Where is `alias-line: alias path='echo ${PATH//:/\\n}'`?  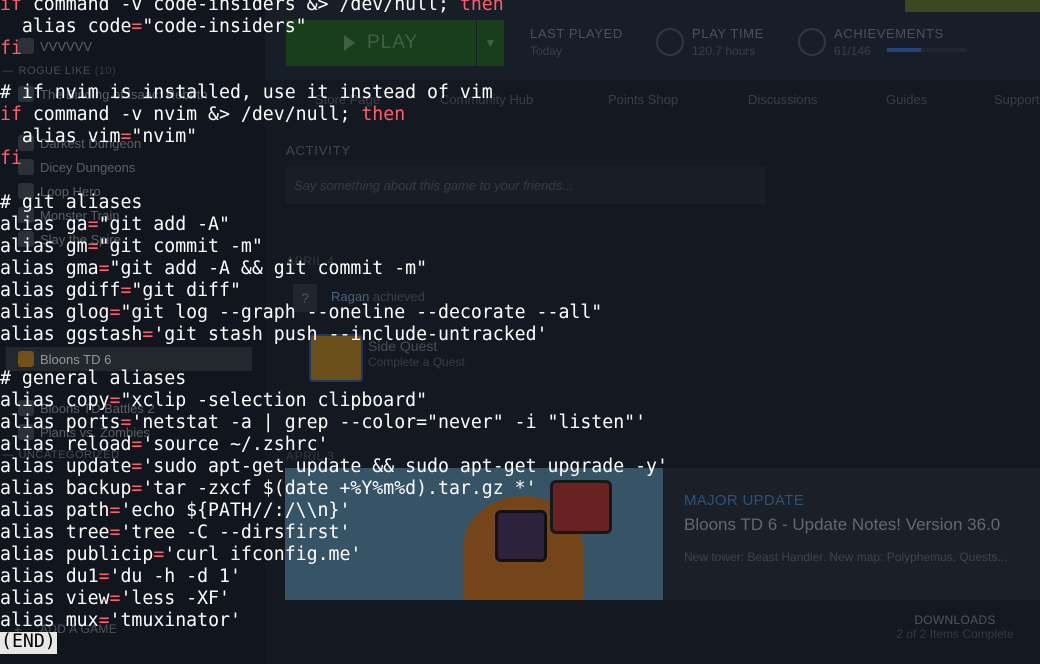
alias-line: alias path='echo ${PATH//:/\\n}' is located at coordinates (175, 510).